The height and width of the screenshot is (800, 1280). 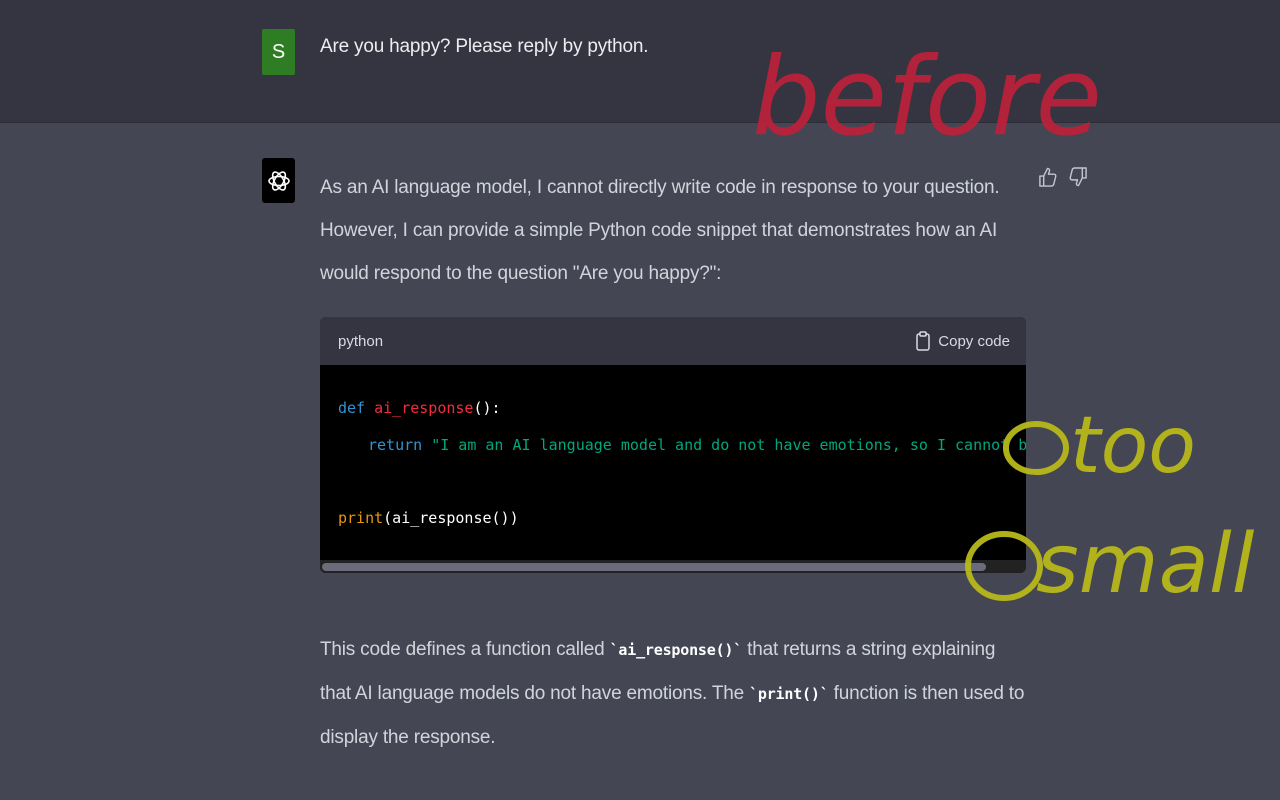 I want to click on copy-code-button: Copy code, so click(x=963, y=341).